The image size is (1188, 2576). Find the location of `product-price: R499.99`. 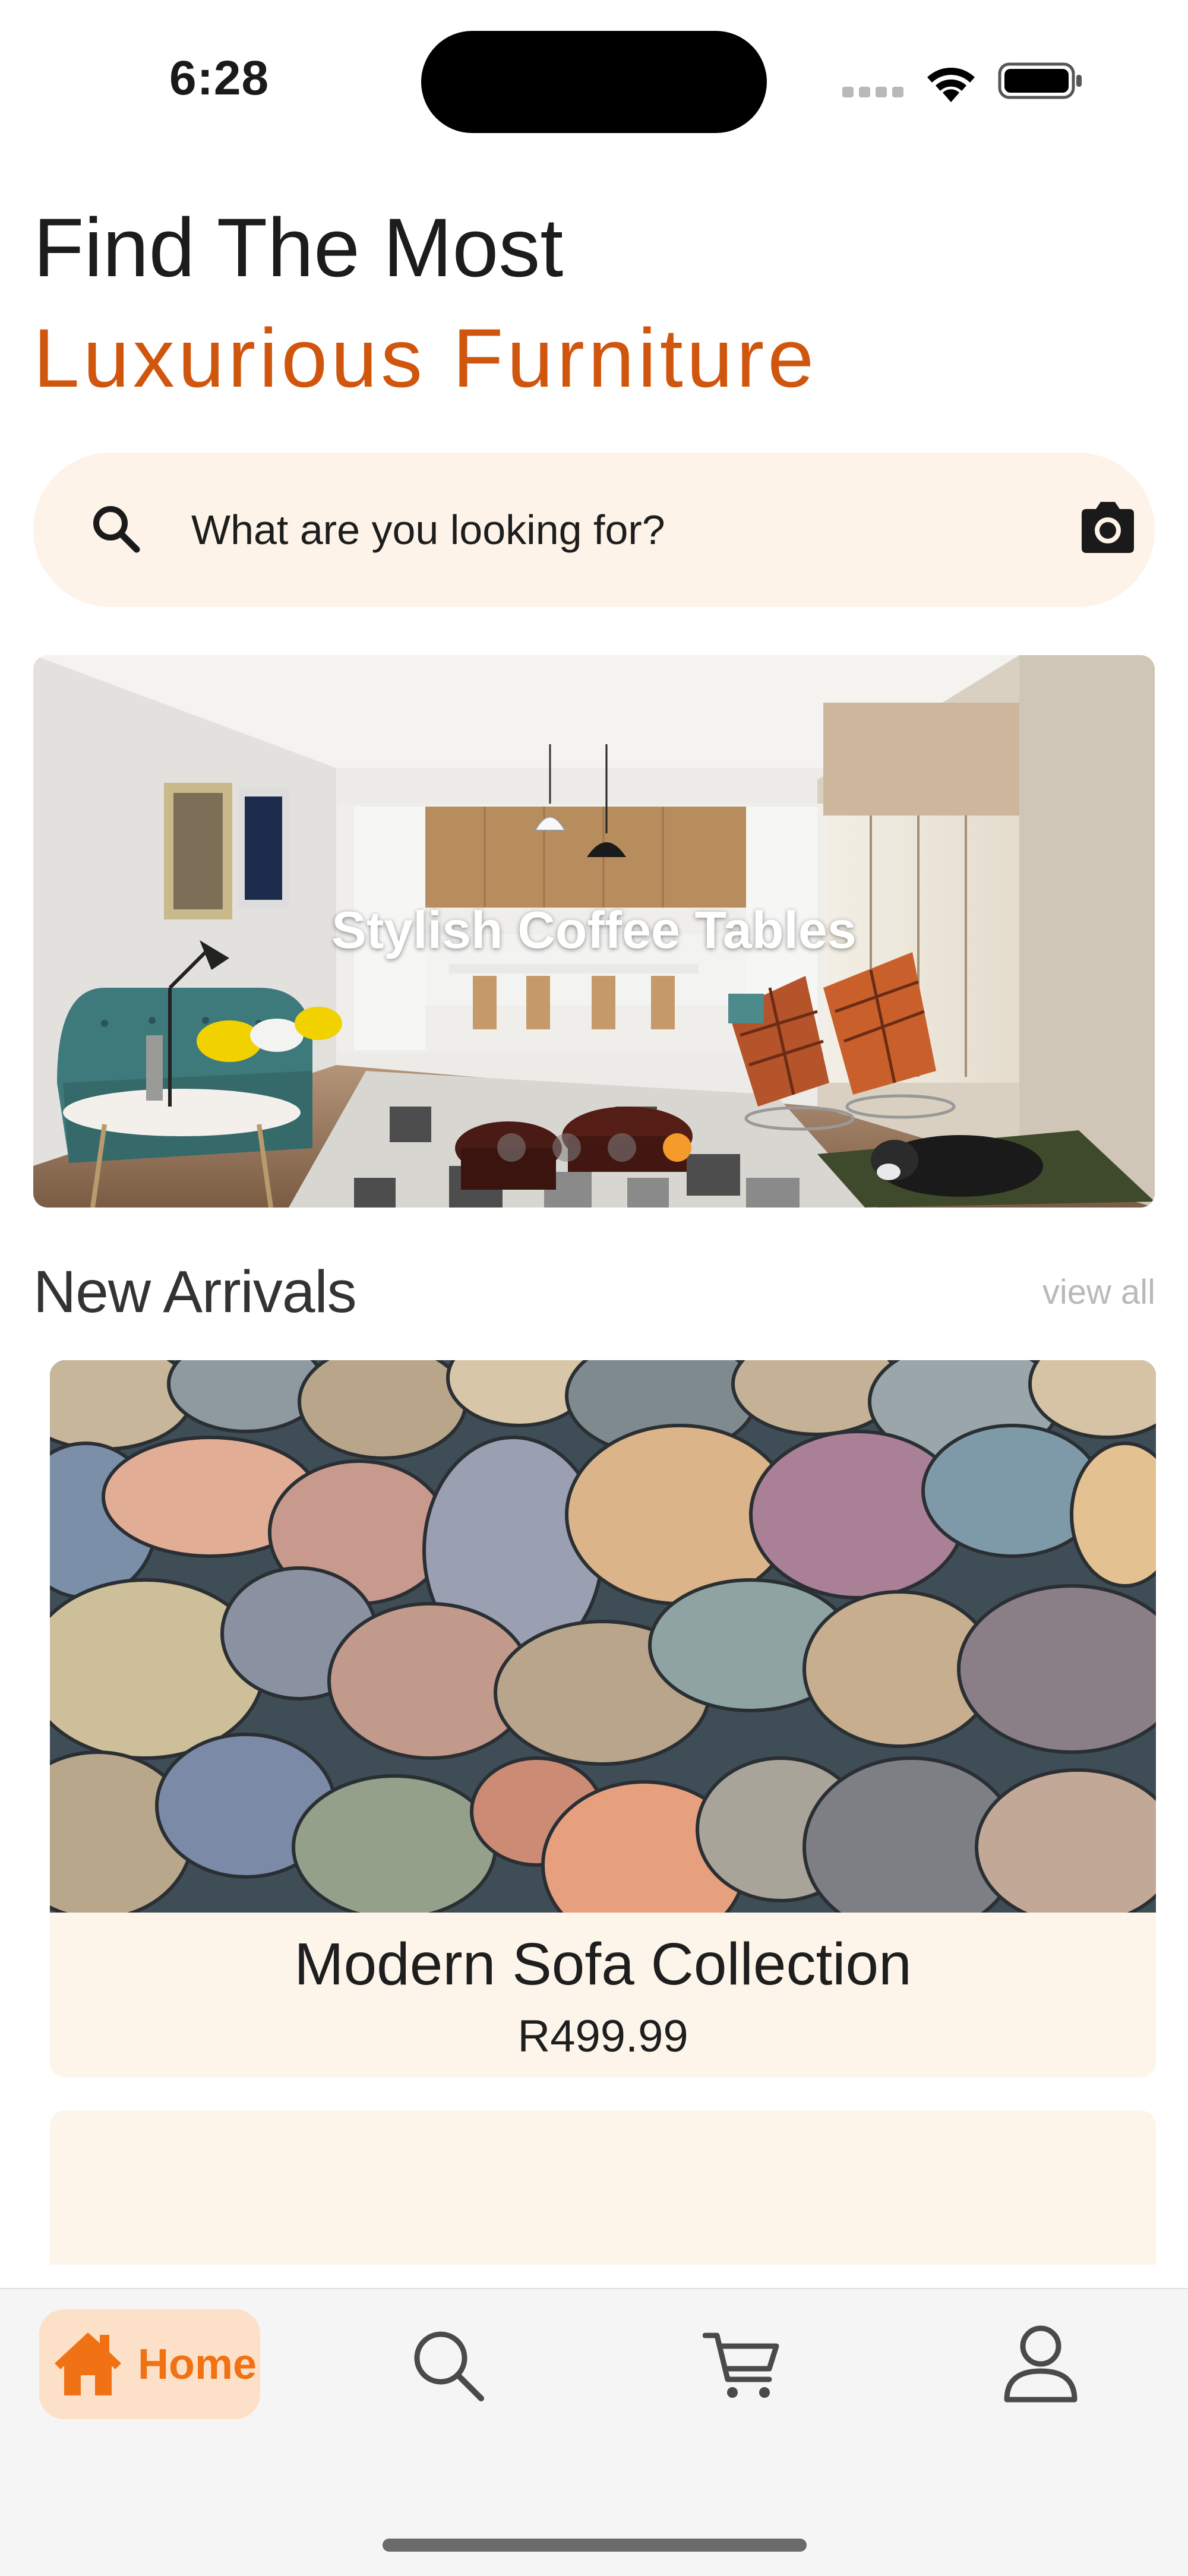

product-price: R499.99 is located at coordinates (602, 2036).